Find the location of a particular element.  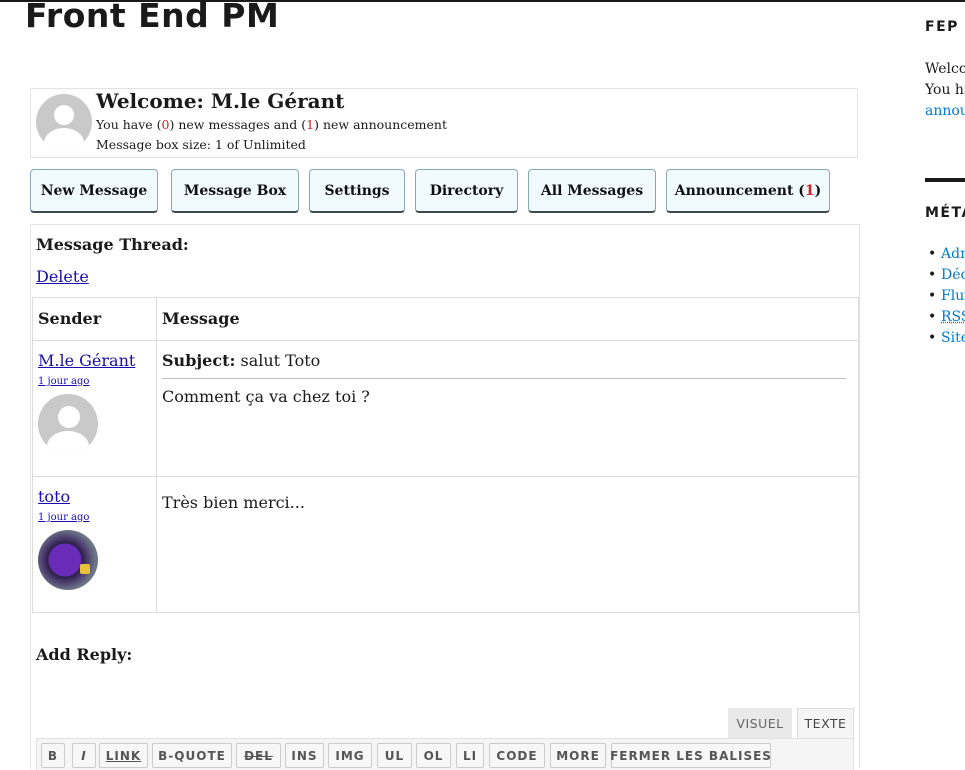

list-item: RSS is located at coordinates (945, 319).